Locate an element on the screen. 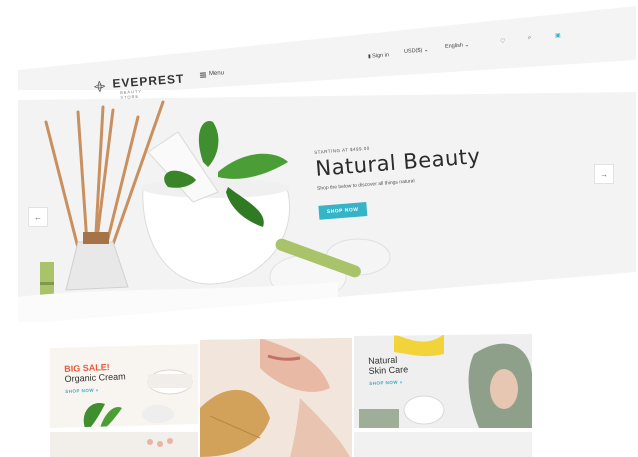  prev-slide-button: ← is located at coordinates (38, 217).